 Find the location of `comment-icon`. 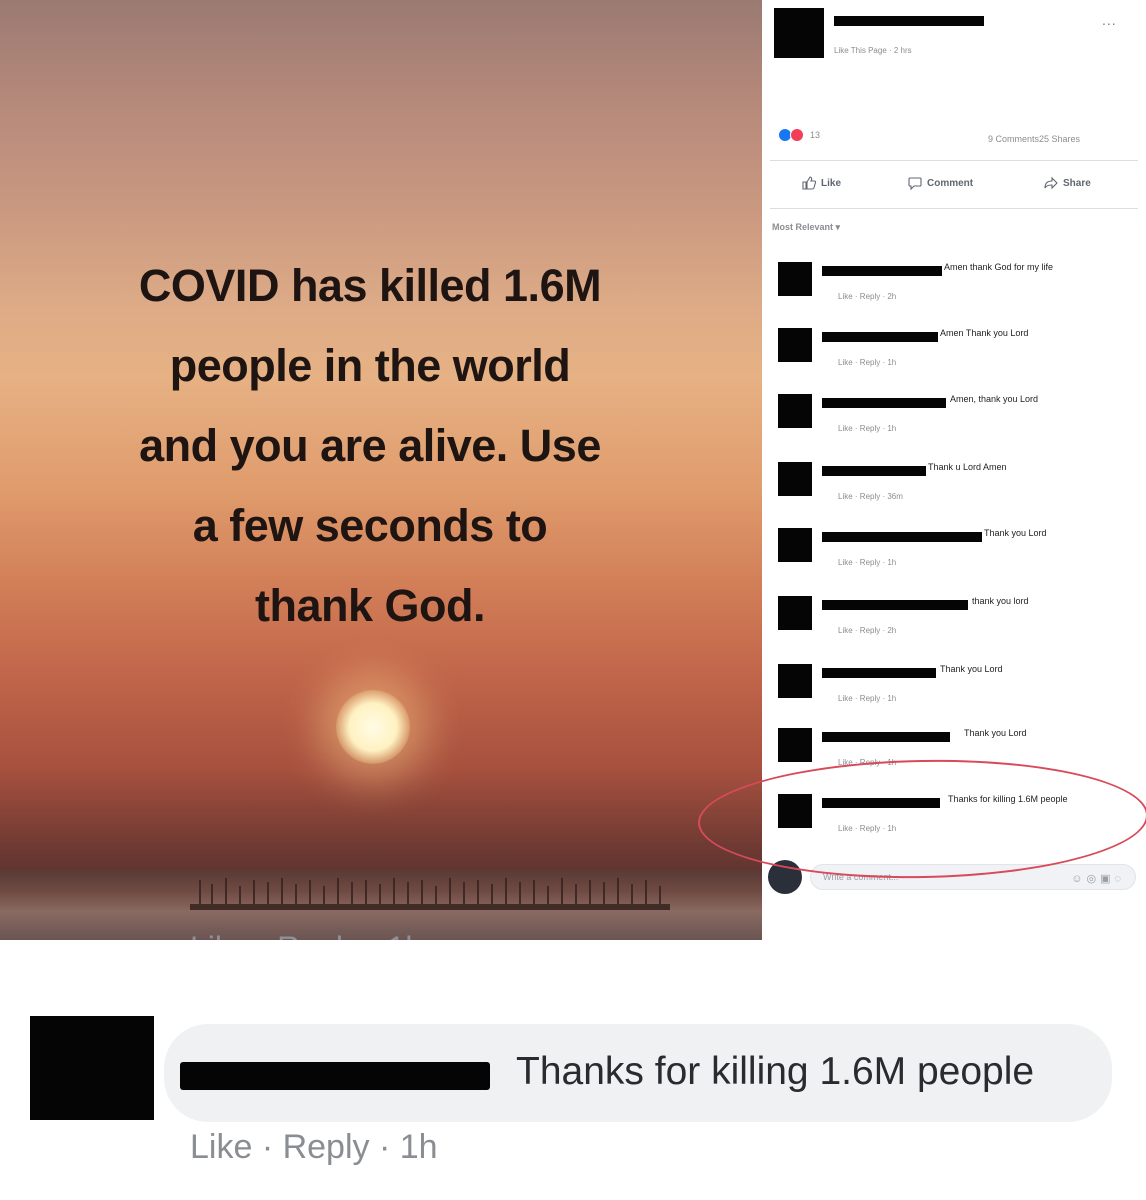

comment-icon is located at coordinates (915, 183).